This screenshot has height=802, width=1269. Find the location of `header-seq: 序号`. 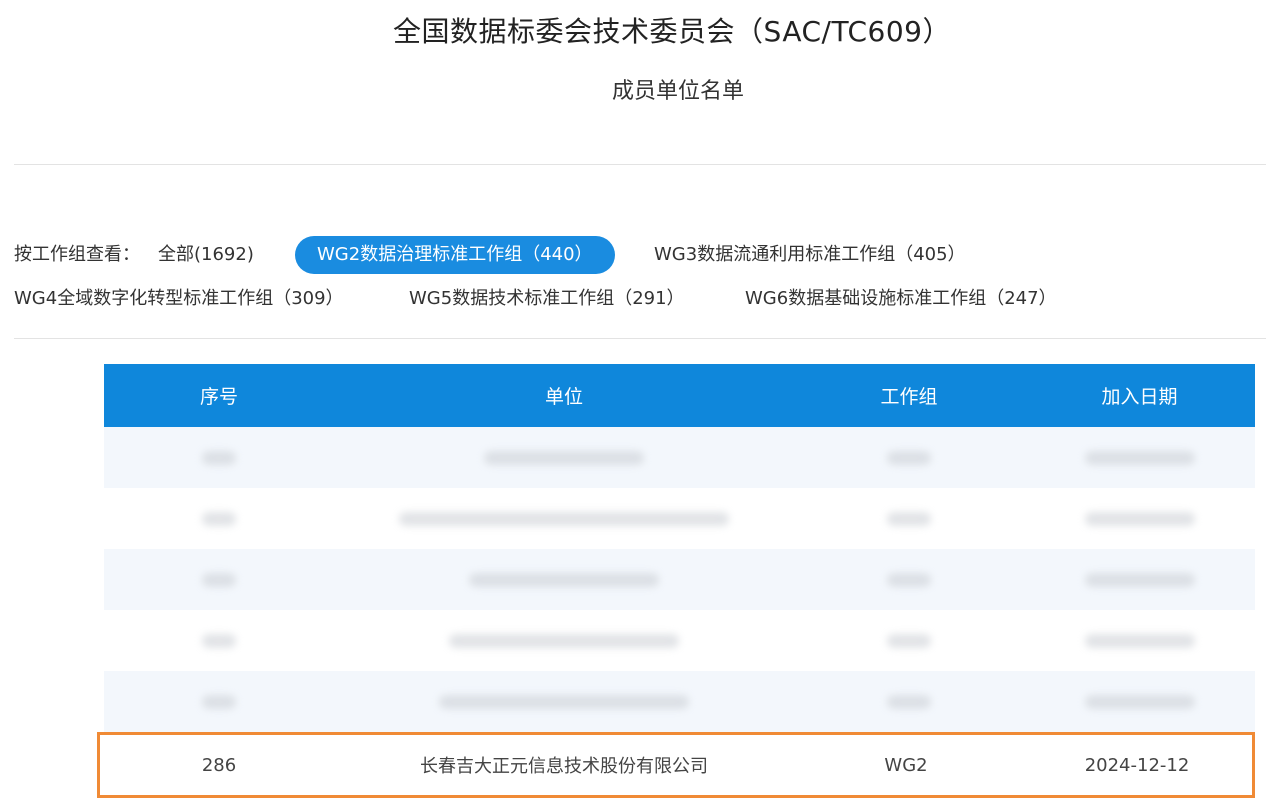

header-seq: 序号 is located at coordinates (218, 397).